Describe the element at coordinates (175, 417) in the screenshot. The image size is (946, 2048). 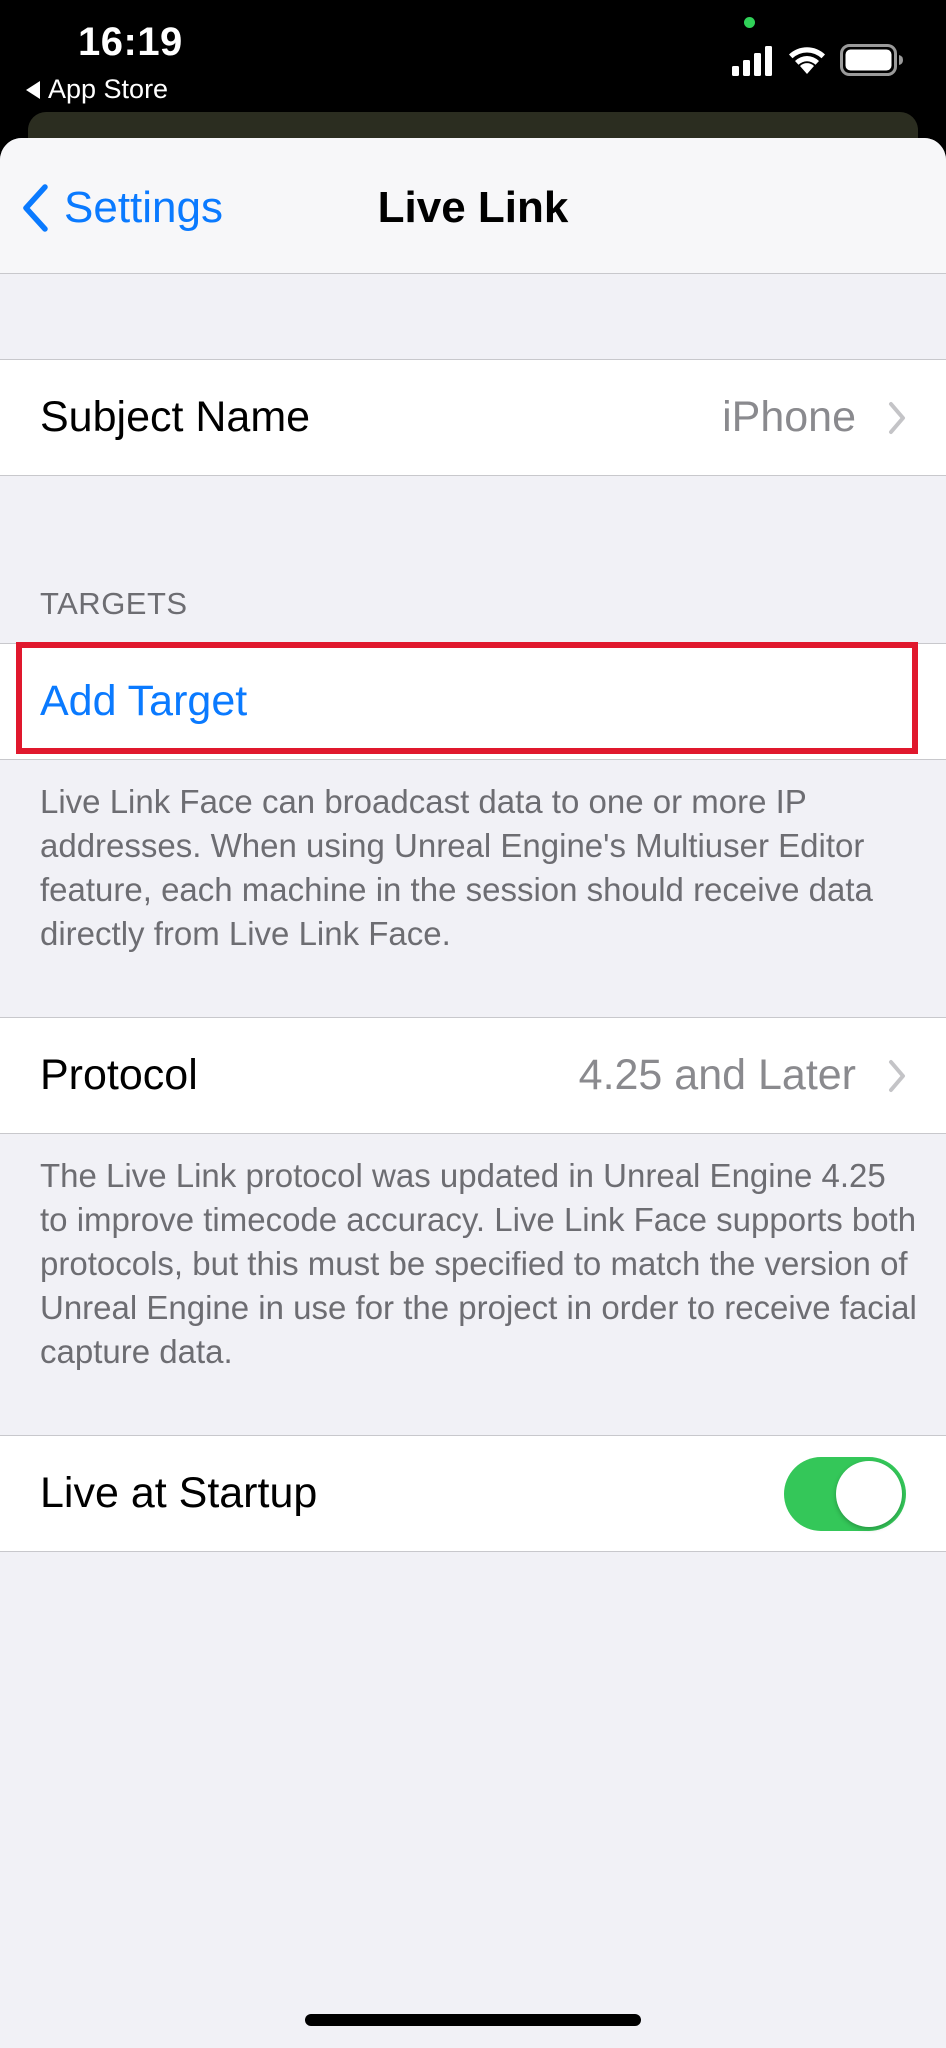
I see `subject-name-label: Subject Name` at that location.